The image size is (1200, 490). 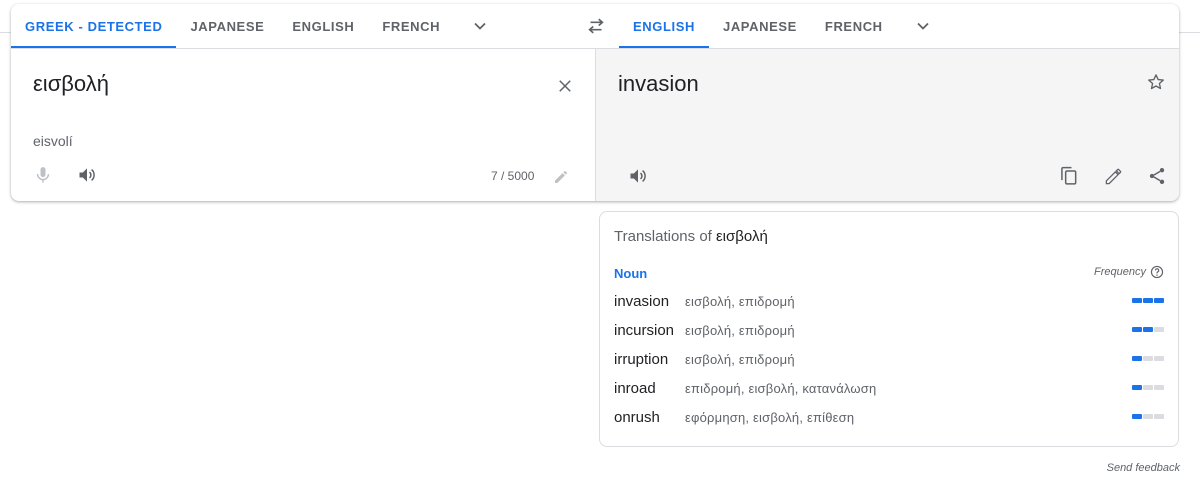 What do you see at coordinates (664, 26) in the screenshot?
I see `tab-target-english: ENGLISH` at bounding box center [664, 26].